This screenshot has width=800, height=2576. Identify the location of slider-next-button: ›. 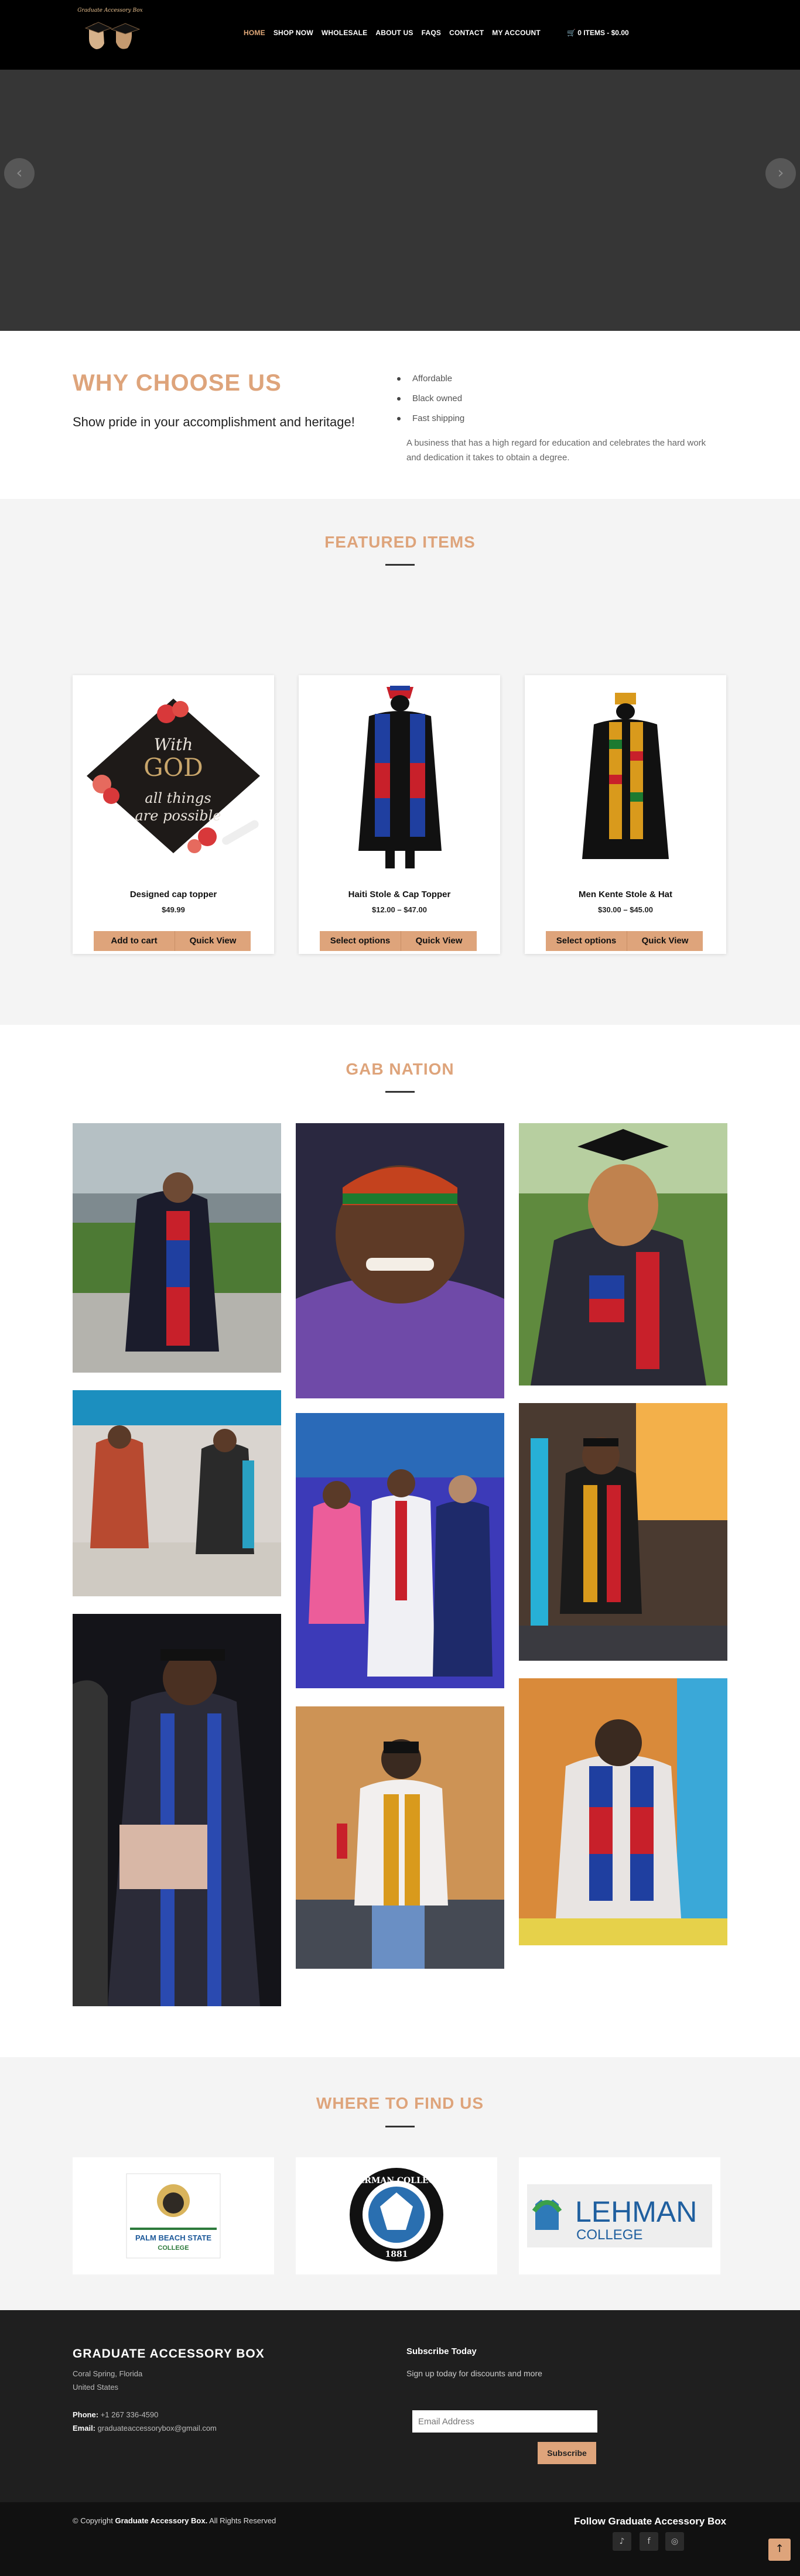
(781, 173).